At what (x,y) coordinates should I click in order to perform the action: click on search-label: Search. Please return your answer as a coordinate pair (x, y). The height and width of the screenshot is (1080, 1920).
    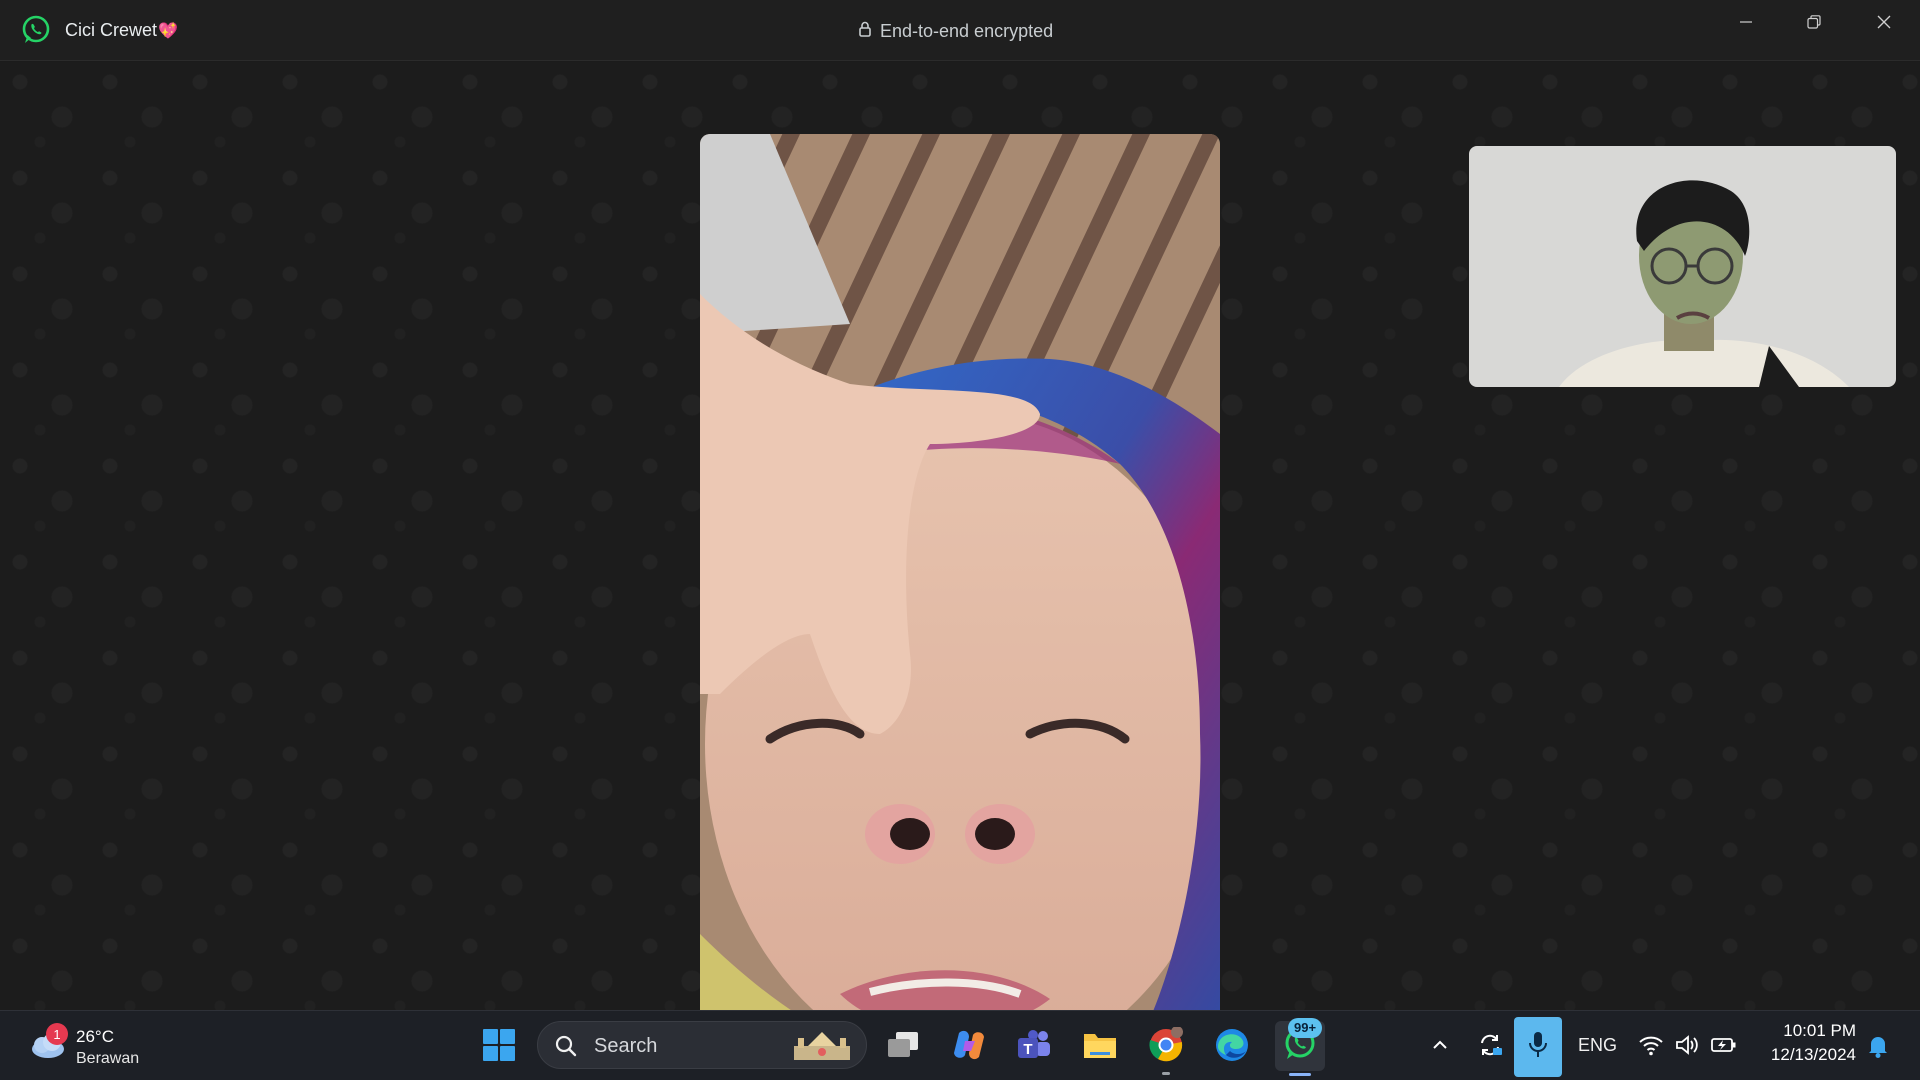
    Looking at the image, I should click on (626, 1046).